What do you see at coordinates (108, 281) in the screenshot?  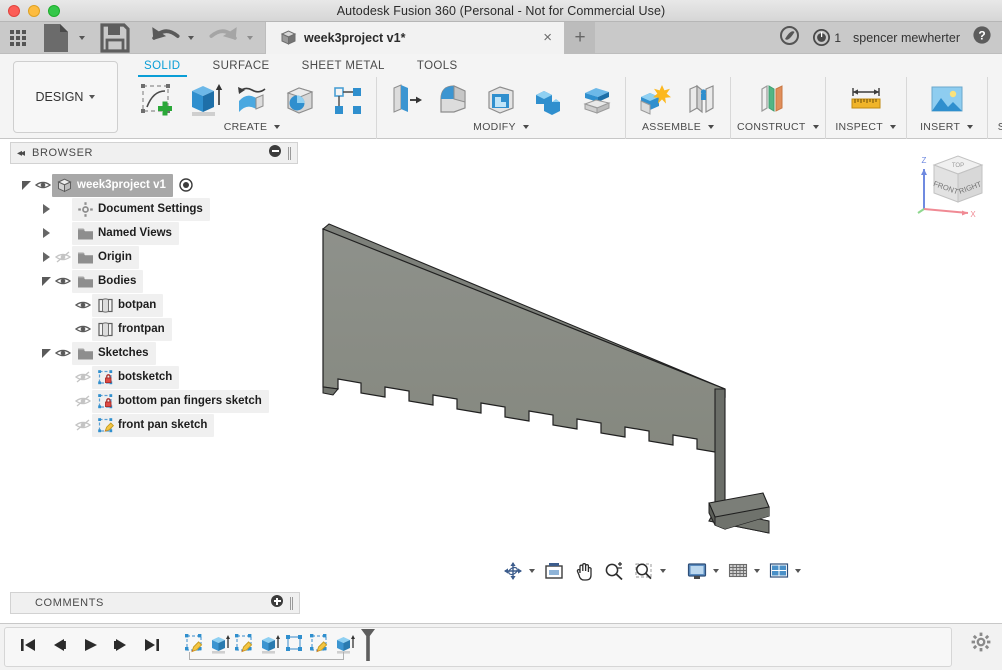 I see `browser-item-label-chip: Bodies` at bounding box center [108, 281].